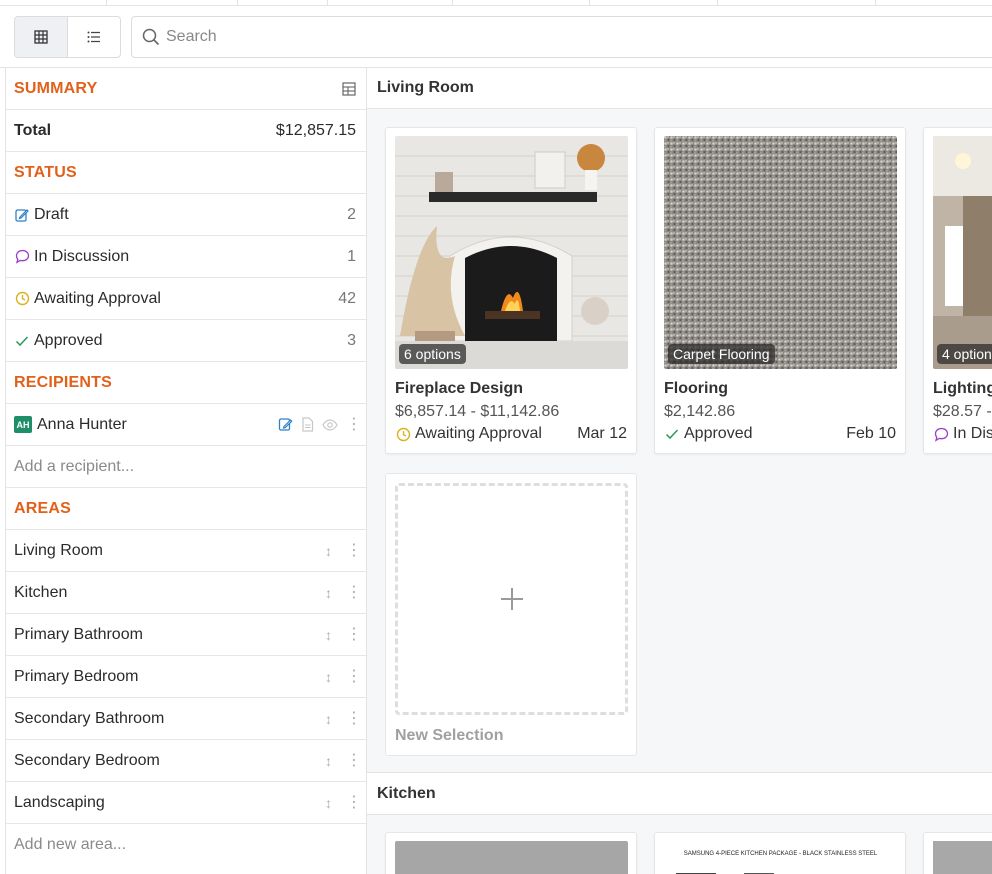 This screenshot has height=874, width=992. What do you see at coordinates (45, 172) in the screenshot?
I see `status-heading: STATUS` at bounding box center [45, 172].